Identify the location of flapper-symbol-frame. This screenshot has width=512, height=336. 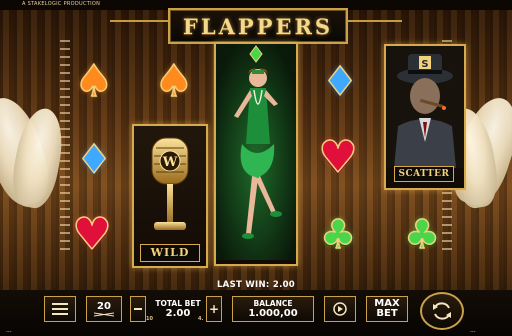
(256, 154).